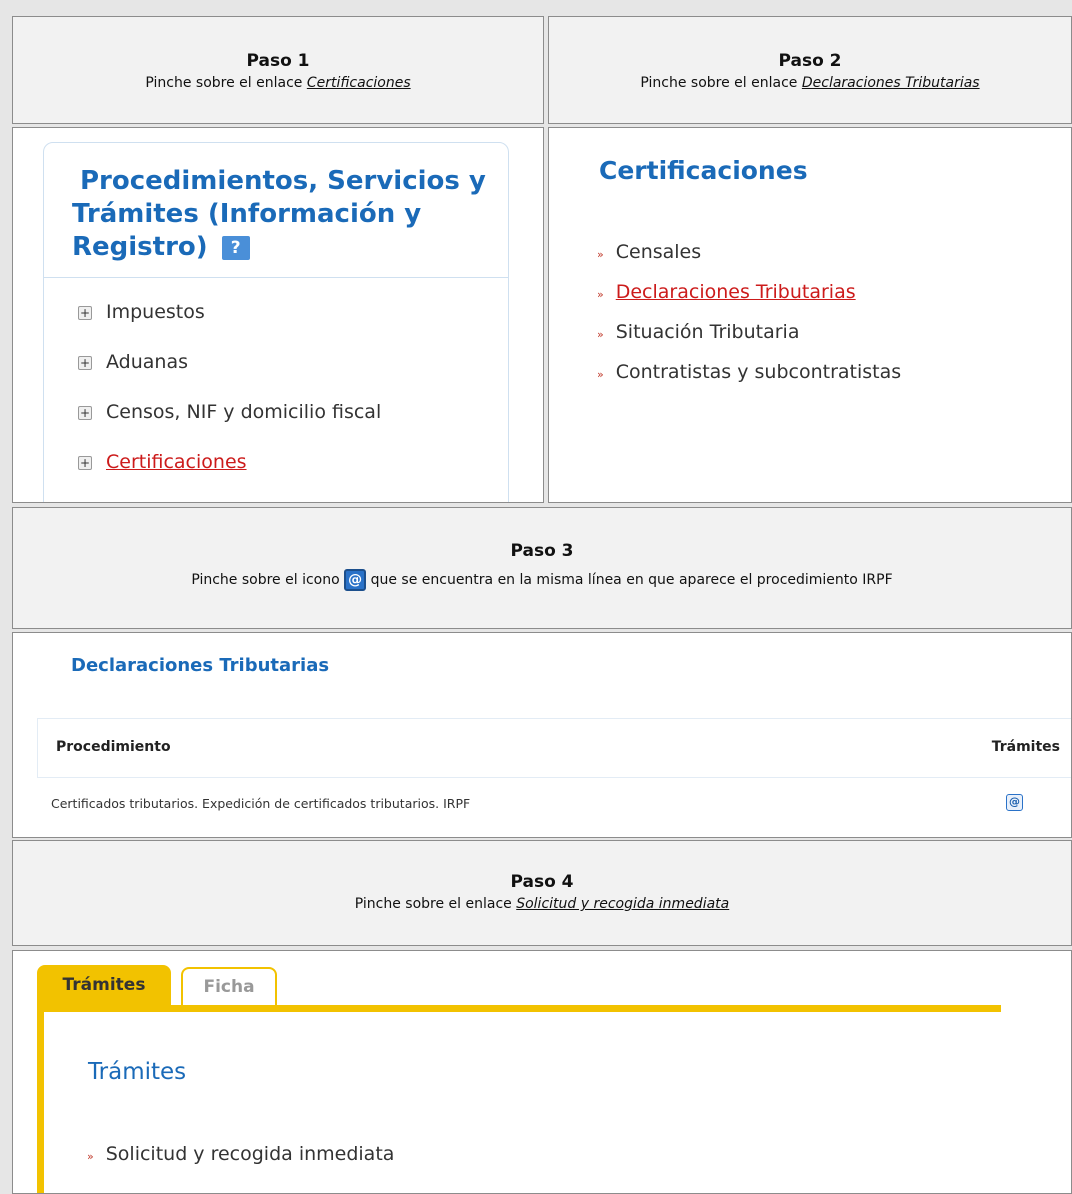  I want to click on list-item-label: Censos, NIF y domicilio fiscal, so click(244, 412).